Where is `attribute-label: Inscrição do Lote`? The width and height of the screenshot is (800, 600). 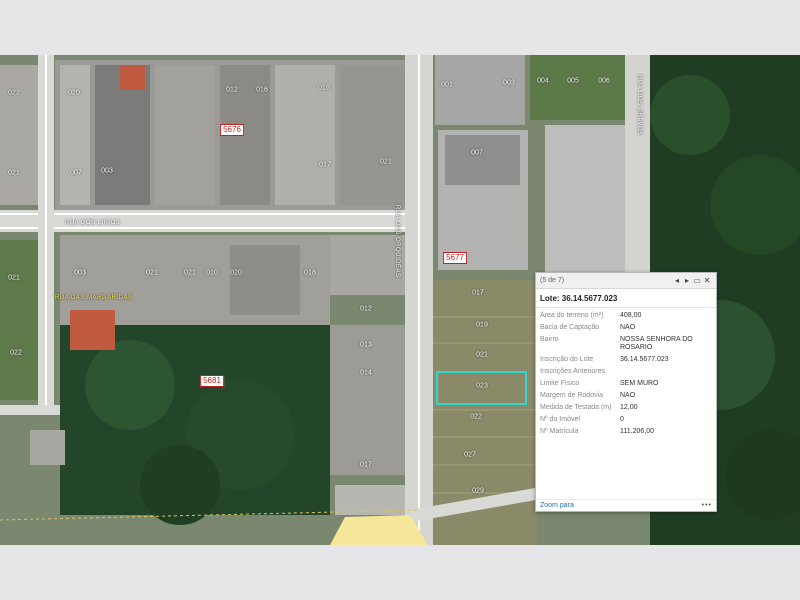
attribute-label: Inscrição do Lote is located at coordinates (567, 359).